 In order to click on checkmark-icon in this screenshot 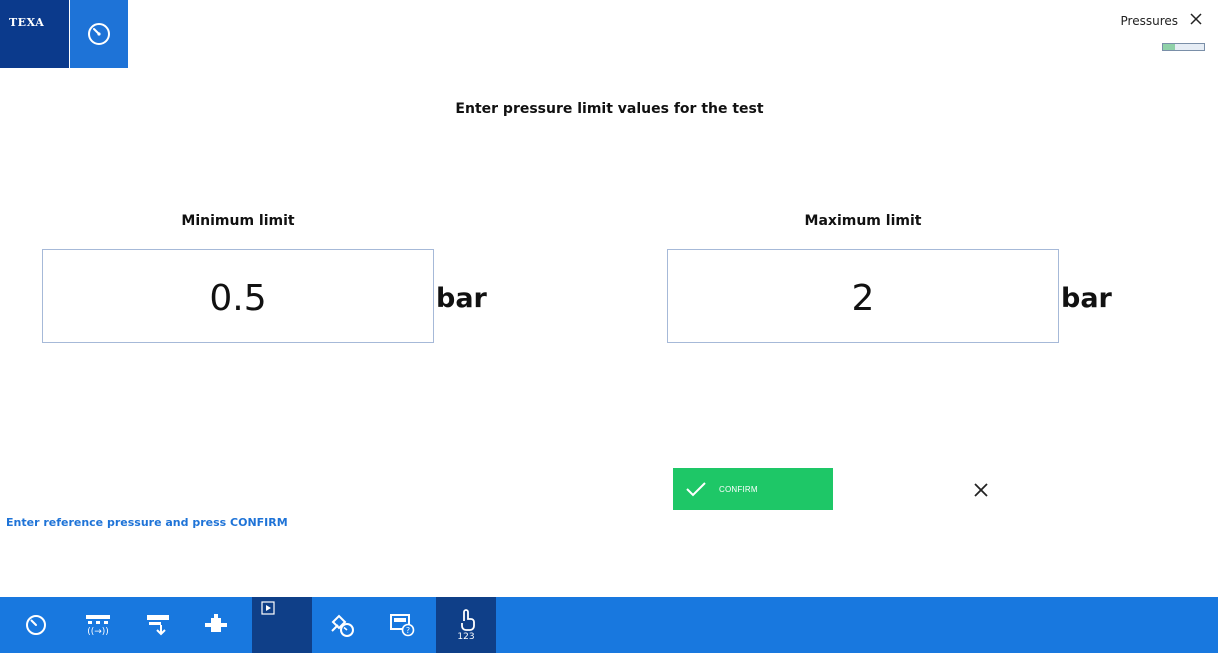, I will do `click(696, 489)`.